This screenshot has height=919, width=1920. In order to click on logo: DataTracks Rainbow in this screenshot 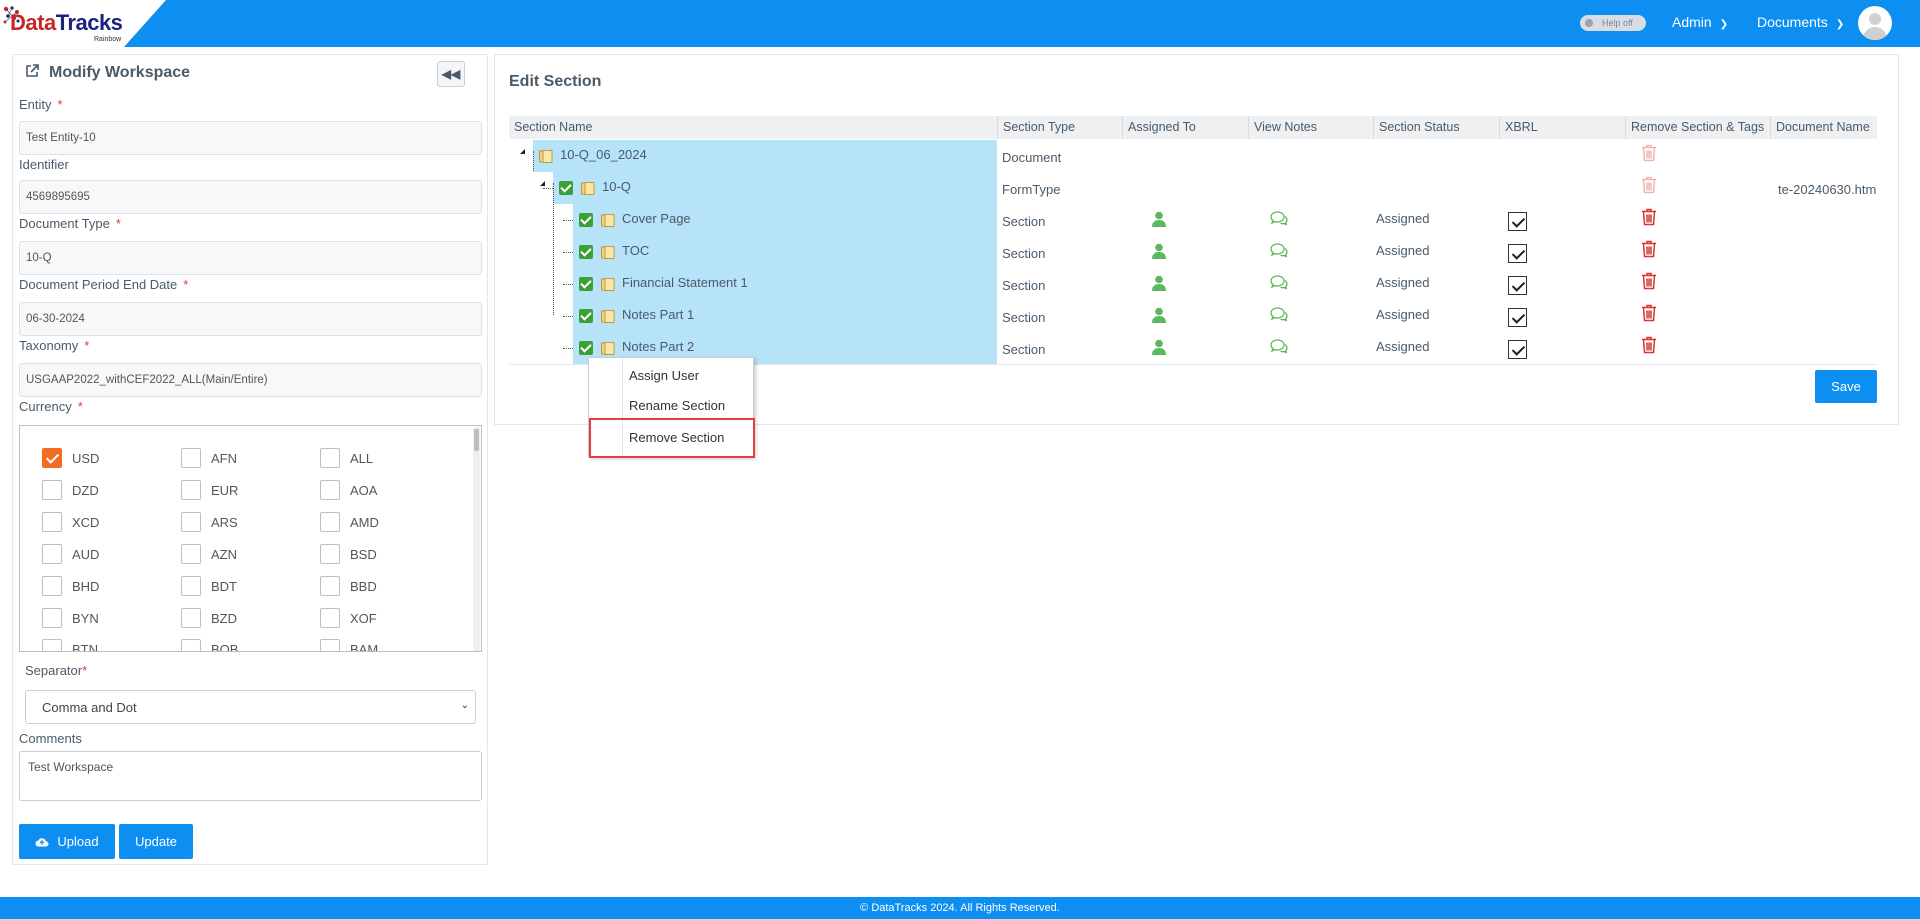, I will do `click(83, 23)`.